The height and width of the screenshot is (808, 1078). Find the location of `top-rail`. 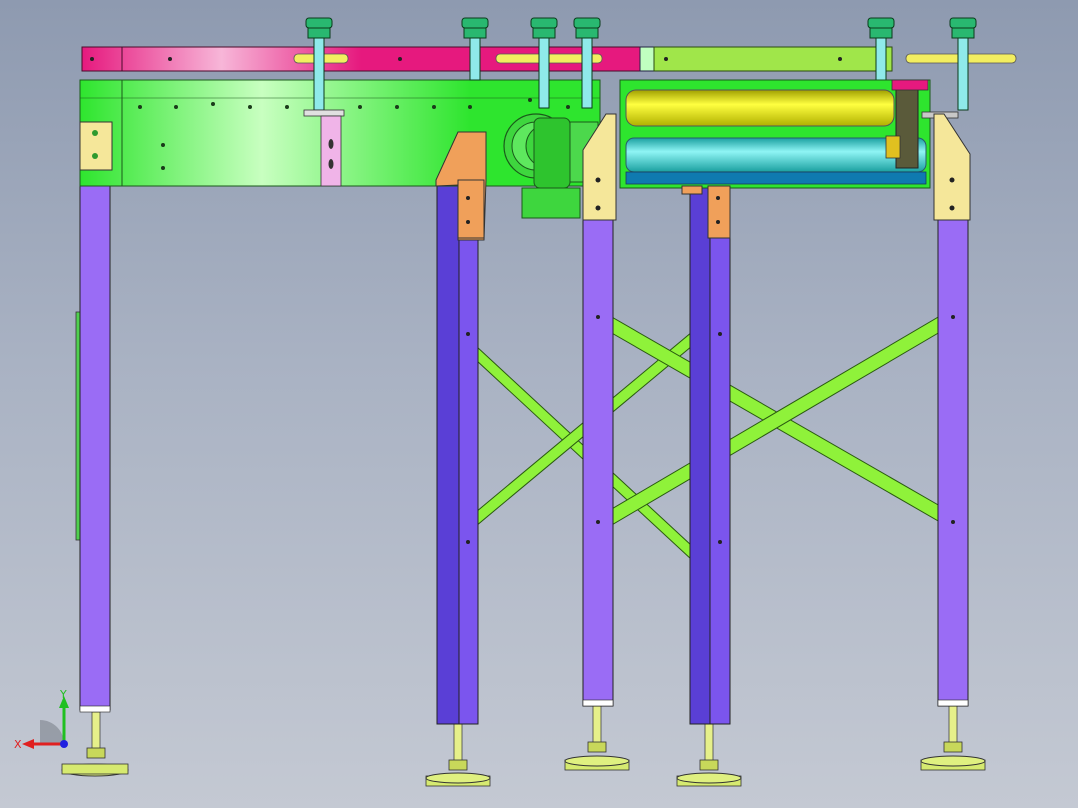

top-rail is located at coordinates (487, 59).